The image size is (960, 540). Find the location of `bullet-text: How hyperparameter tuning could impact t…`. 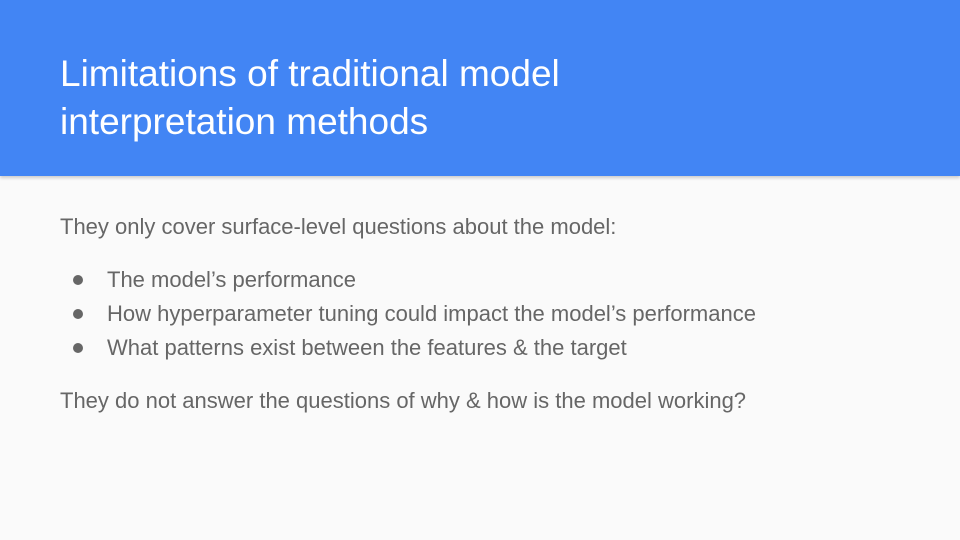

bullet-text: How hyperparameter tuning could impact t… is located at coordinates (431, 313).